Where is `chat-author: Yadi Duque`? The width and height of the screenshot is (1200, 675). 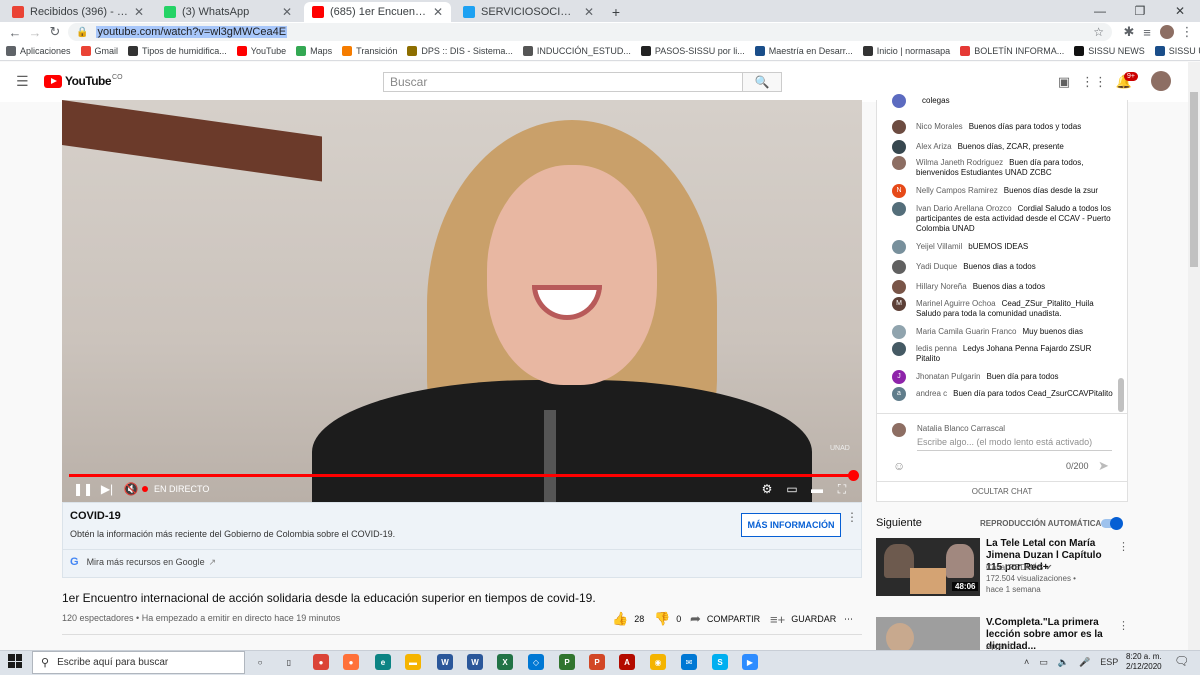
chat-author: Yadi Duque is located at coordinates (936, 266).